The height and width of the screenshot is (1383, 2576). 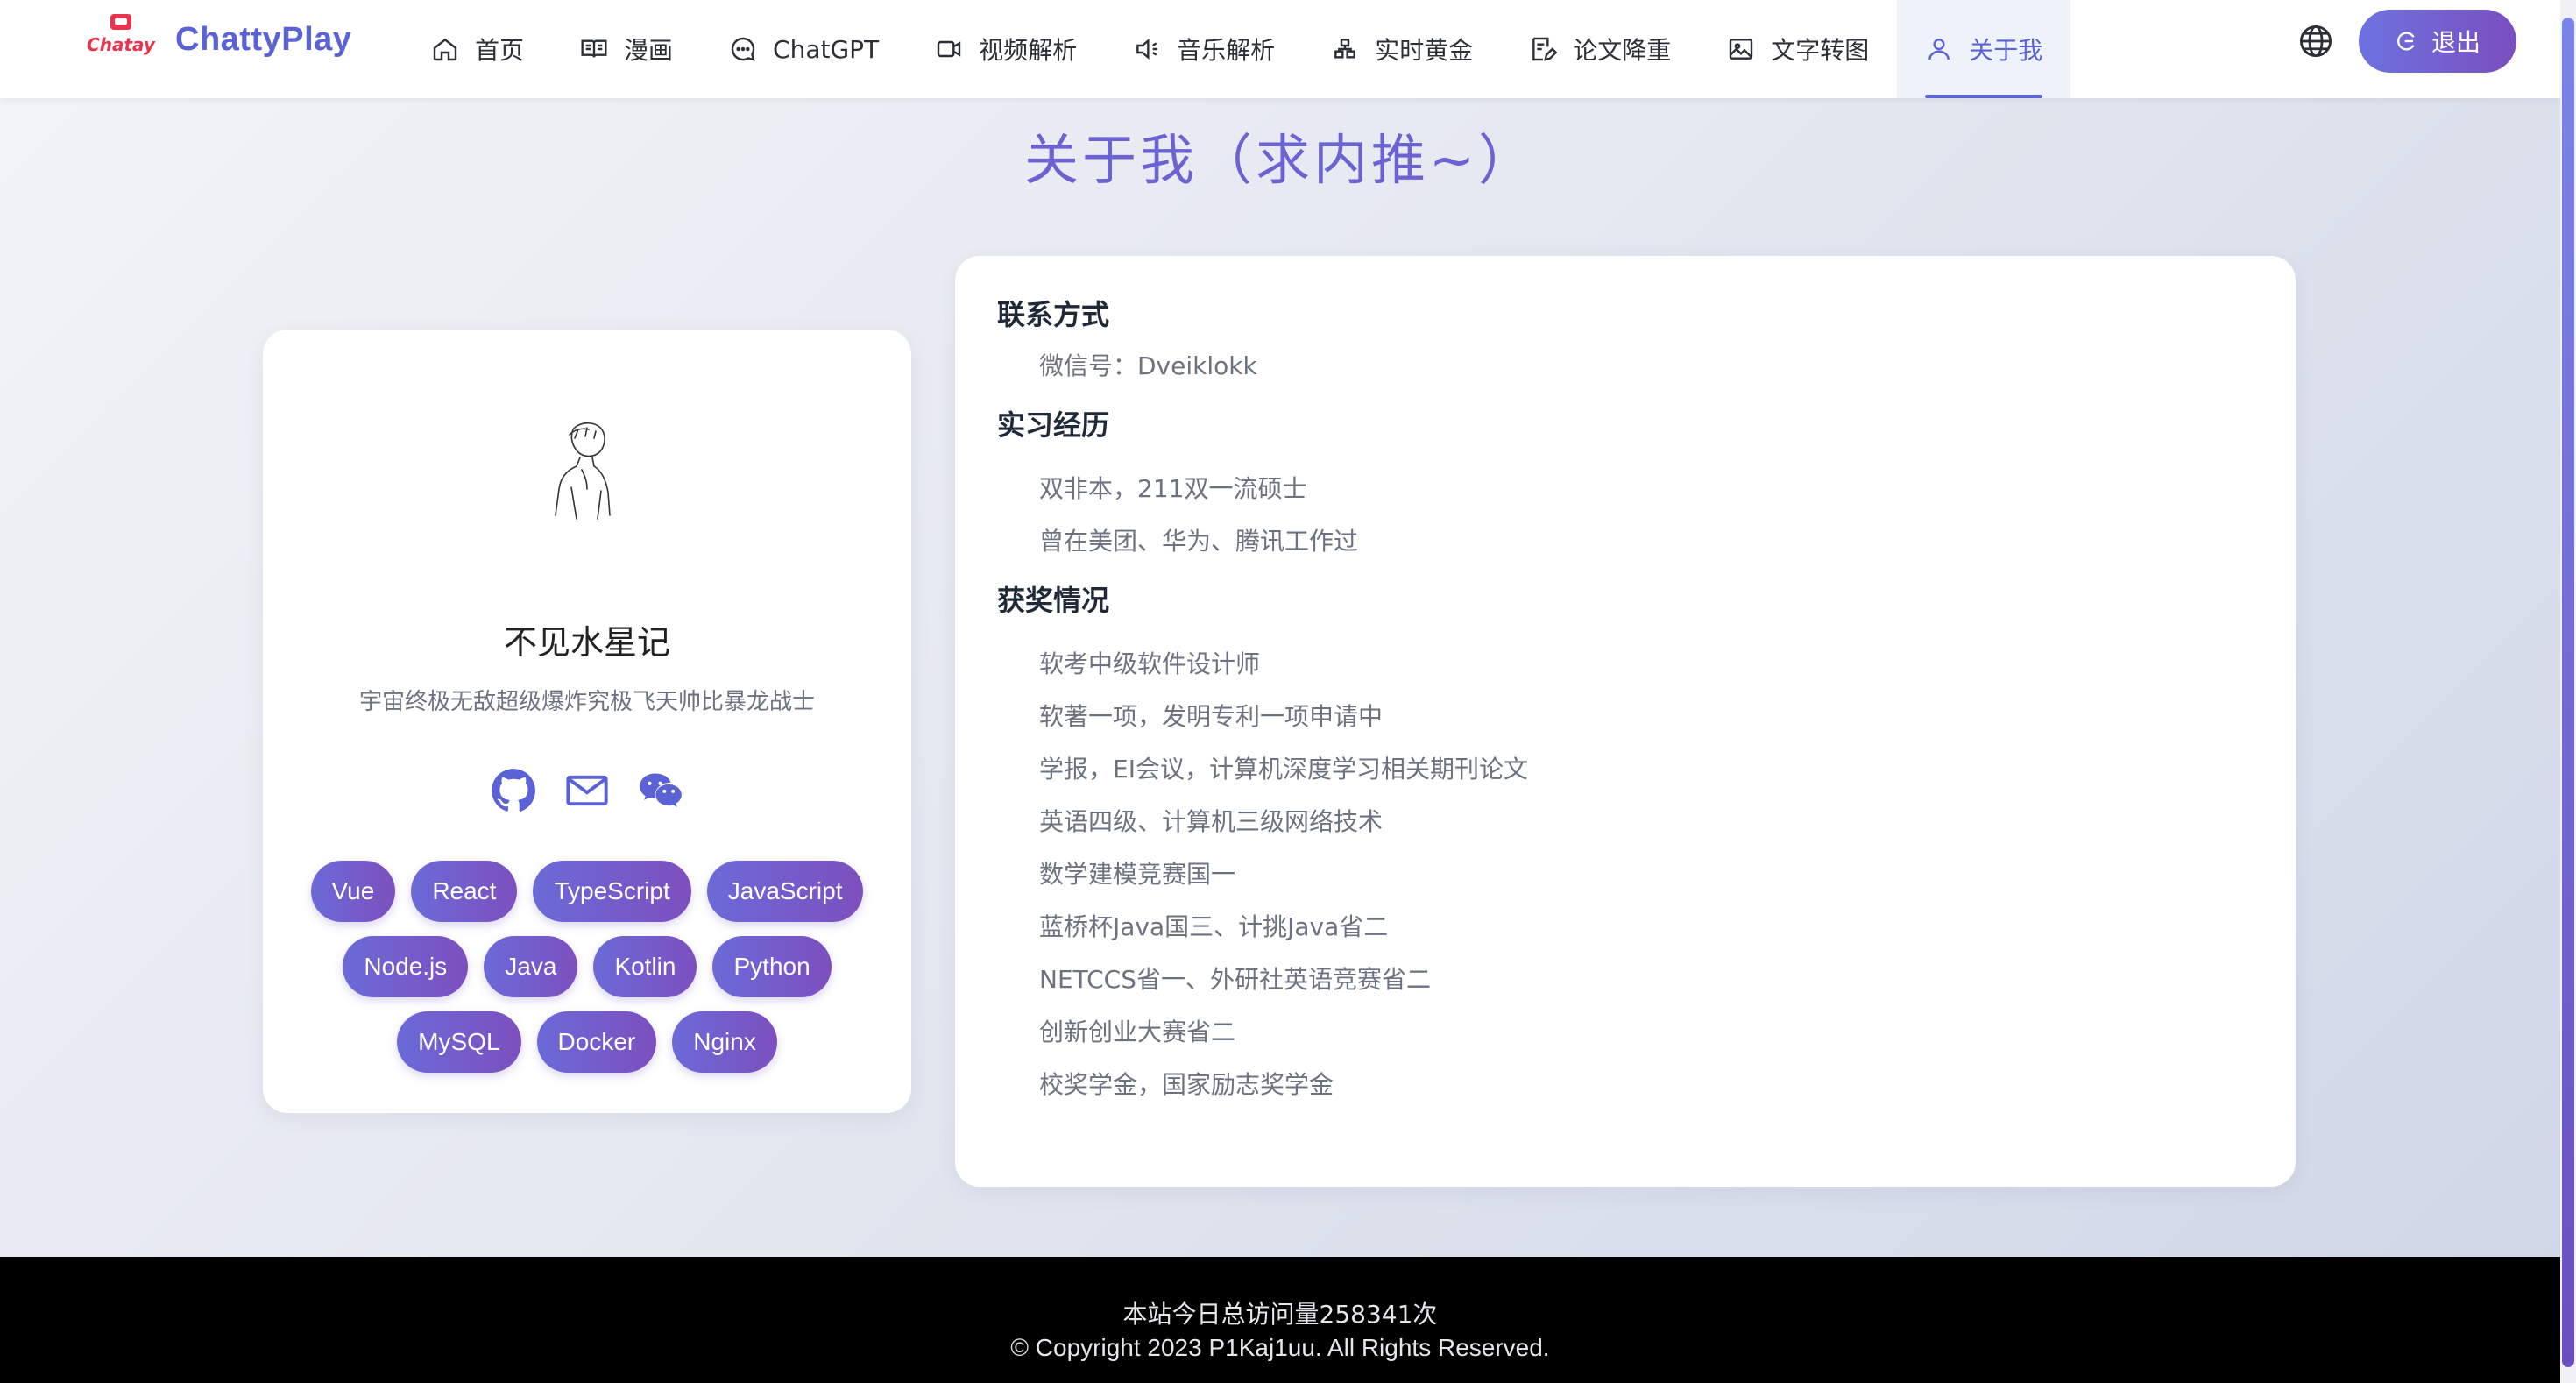 I want to click on scrollbar, so click(x=2568, y=691).